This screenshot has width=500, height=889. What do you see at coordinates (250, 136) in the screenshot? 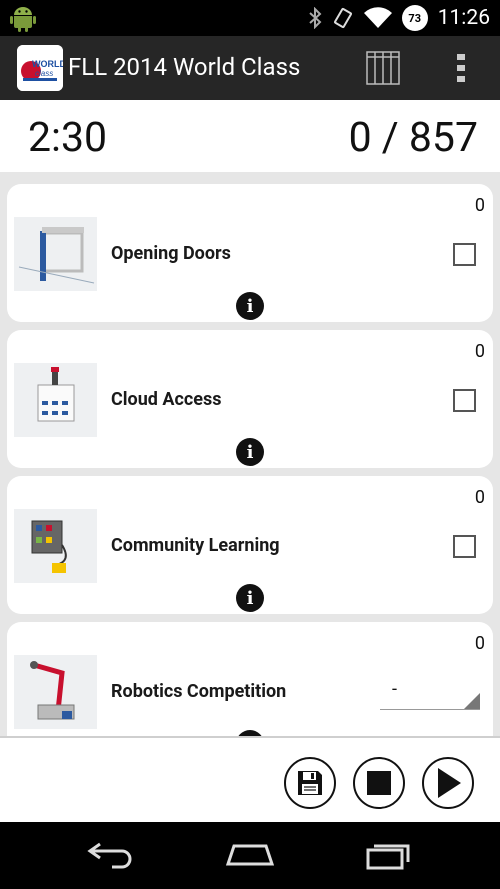
I see `score-header: 2:30 0 / 857` at bounding box center [250, 136].